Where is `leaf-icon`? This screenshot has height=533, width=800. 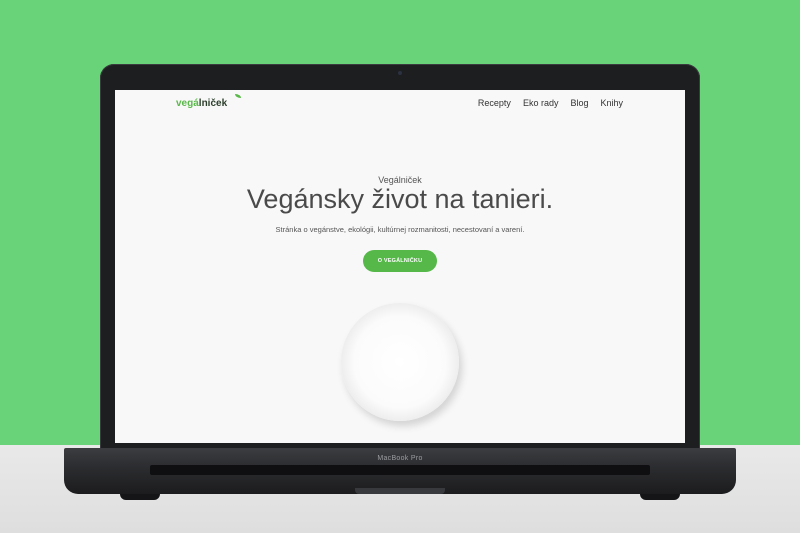
leaf-icon is located at coordinates (238, 96).